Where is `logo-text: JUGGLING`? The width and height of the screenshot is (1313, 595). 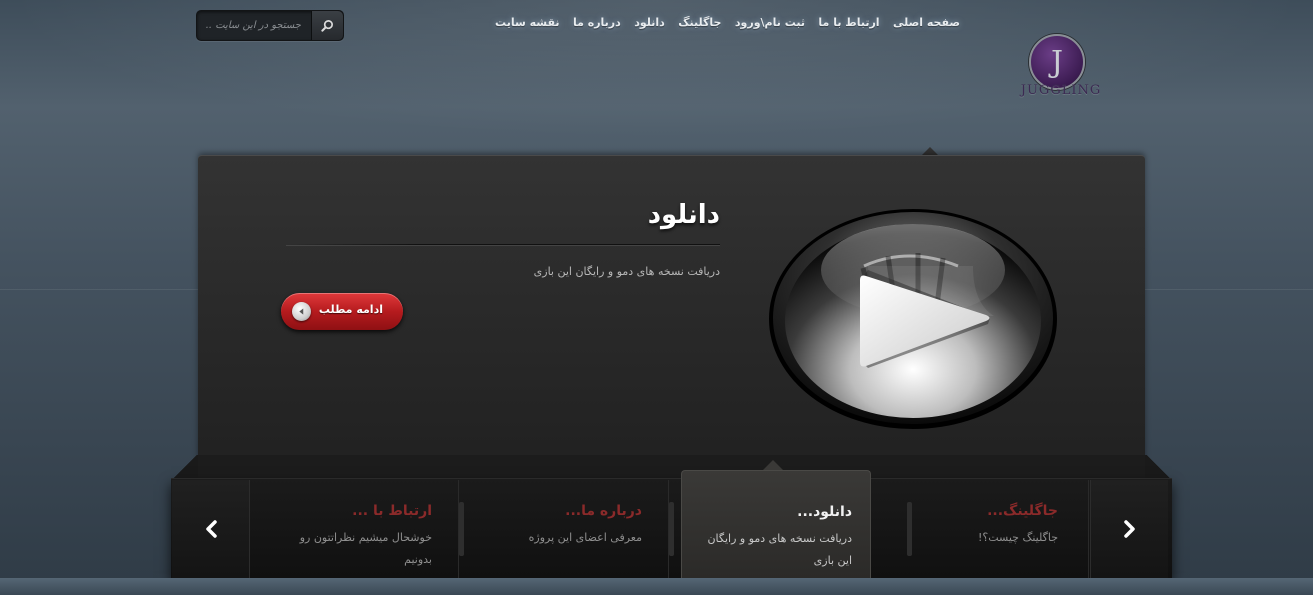 logo-text: JUGGLING is located at coordinates (1061, 90).